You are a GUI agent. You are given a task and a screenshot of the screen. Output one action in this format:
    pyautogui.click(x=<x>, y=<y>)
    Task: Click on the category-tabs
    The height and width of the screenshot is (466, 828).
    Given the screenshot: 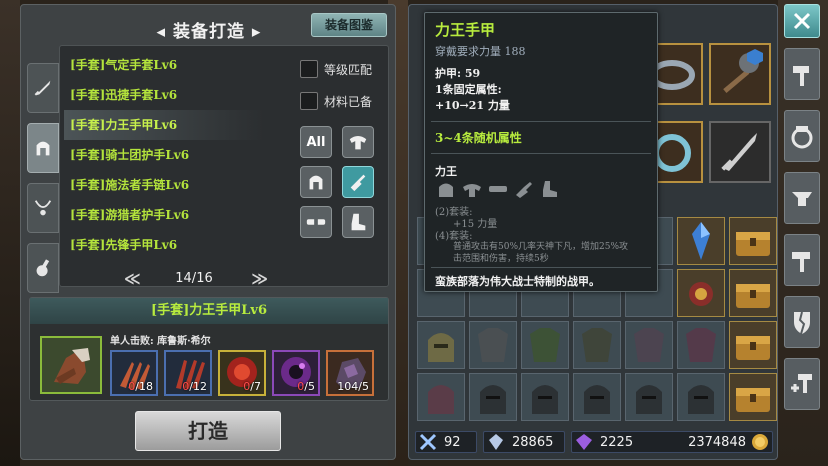 What is the action you would take?
    pyautogui.click(x=43, y=183)
    